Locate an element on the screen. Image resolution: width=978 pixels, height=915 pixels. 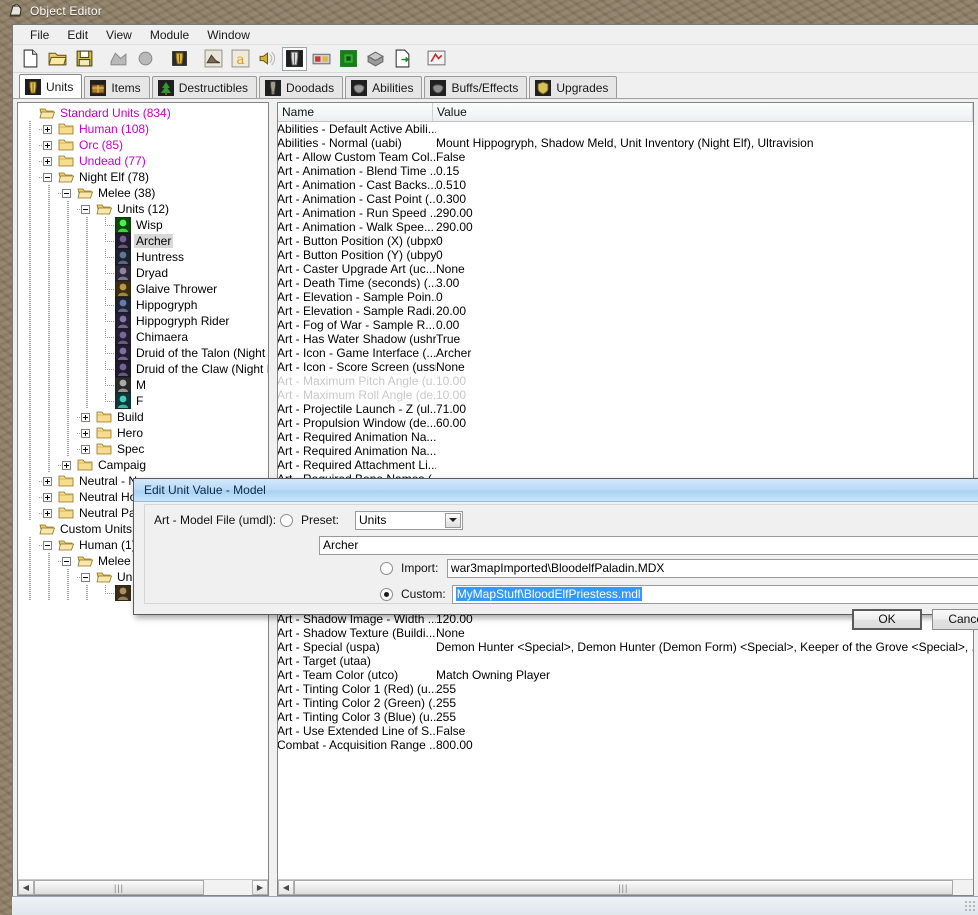
table-row: Art - Death Time (seconds) (... 3.00 is located at coordinates (625, 283).